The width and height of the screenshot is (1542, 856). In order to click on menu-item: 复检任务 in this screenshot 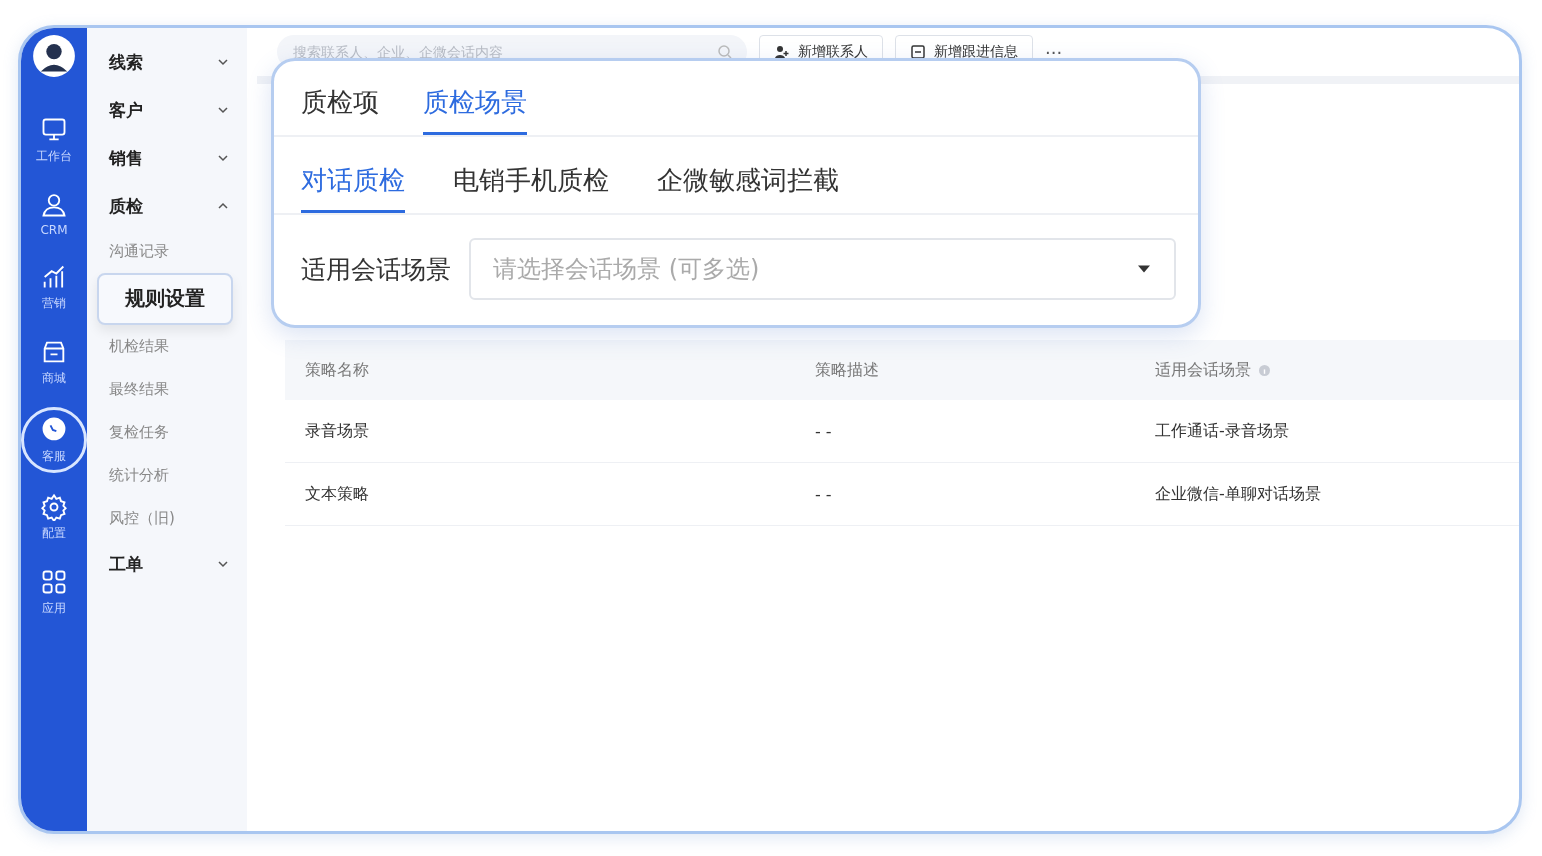, I will do `click(178, 432)`.